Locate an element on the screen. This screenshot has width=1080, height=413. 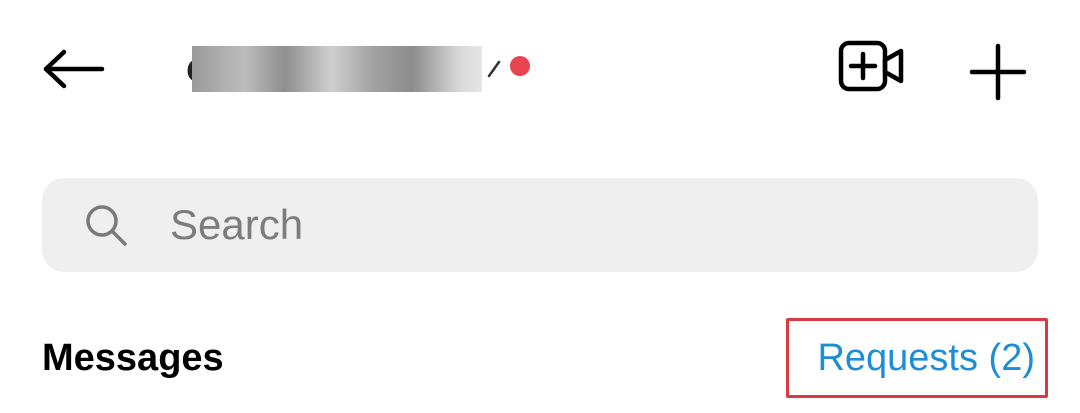
account-switcher: c is located at coordinates (346, 68).